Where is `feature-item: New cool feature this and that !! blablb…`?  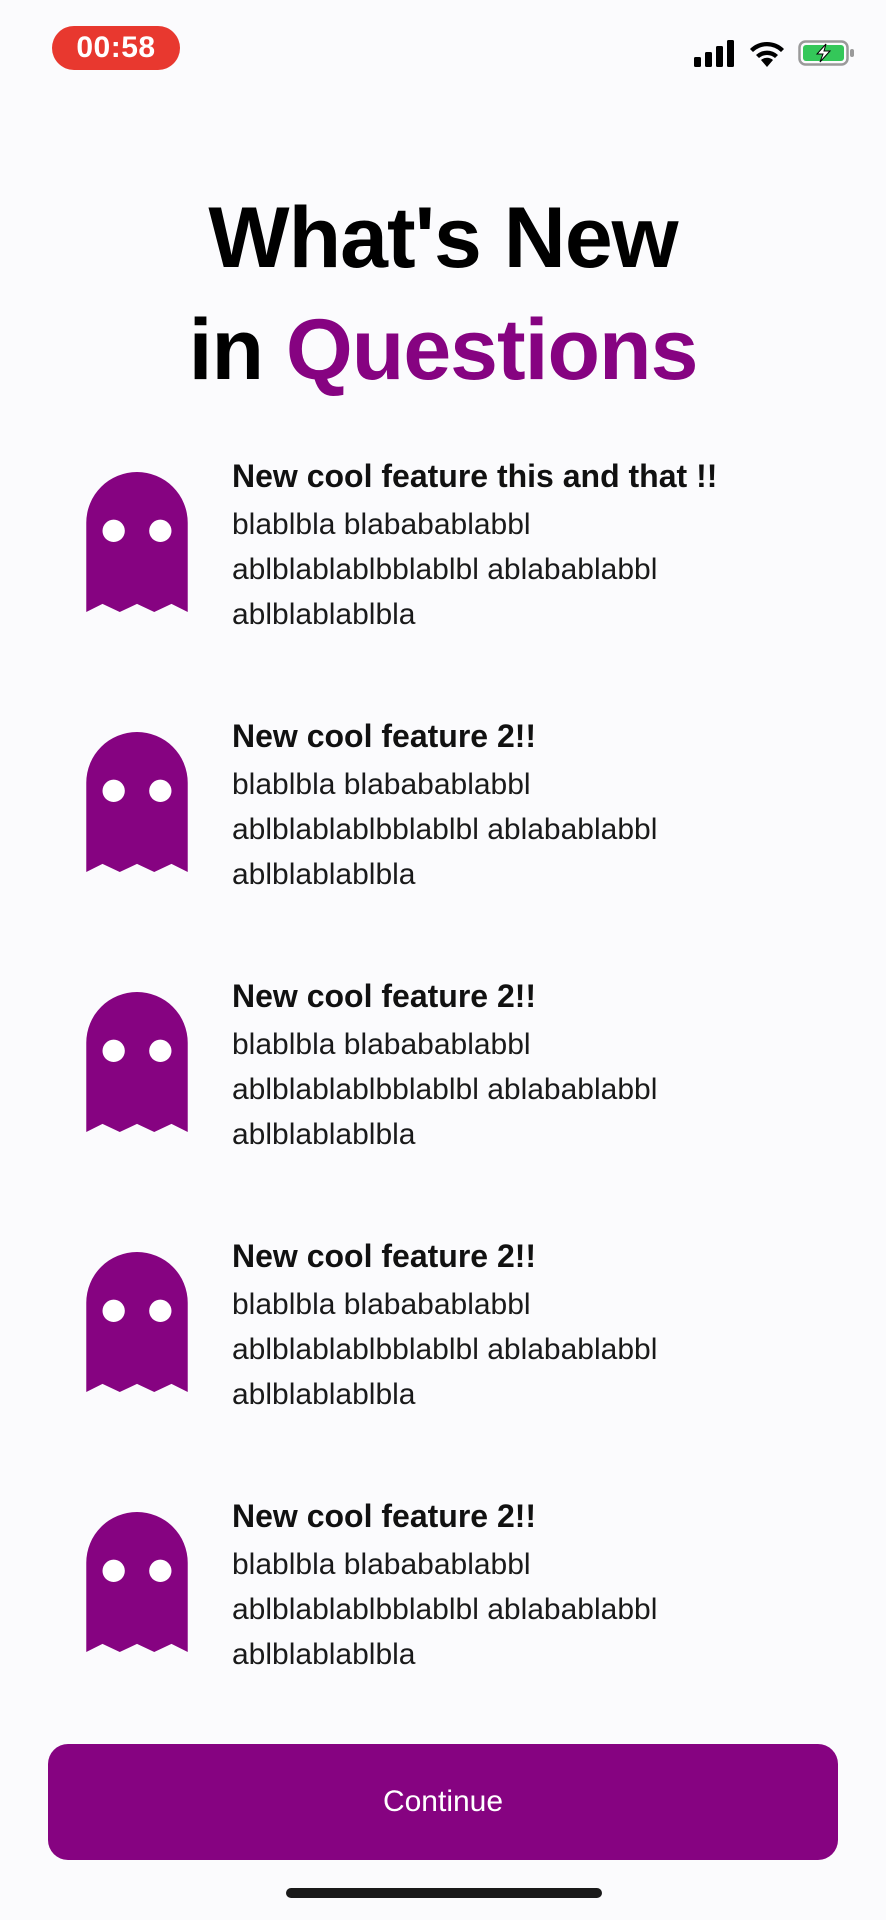
feature-item: New cool feature this and that !! blablb… is located at coordinates (443, 554).